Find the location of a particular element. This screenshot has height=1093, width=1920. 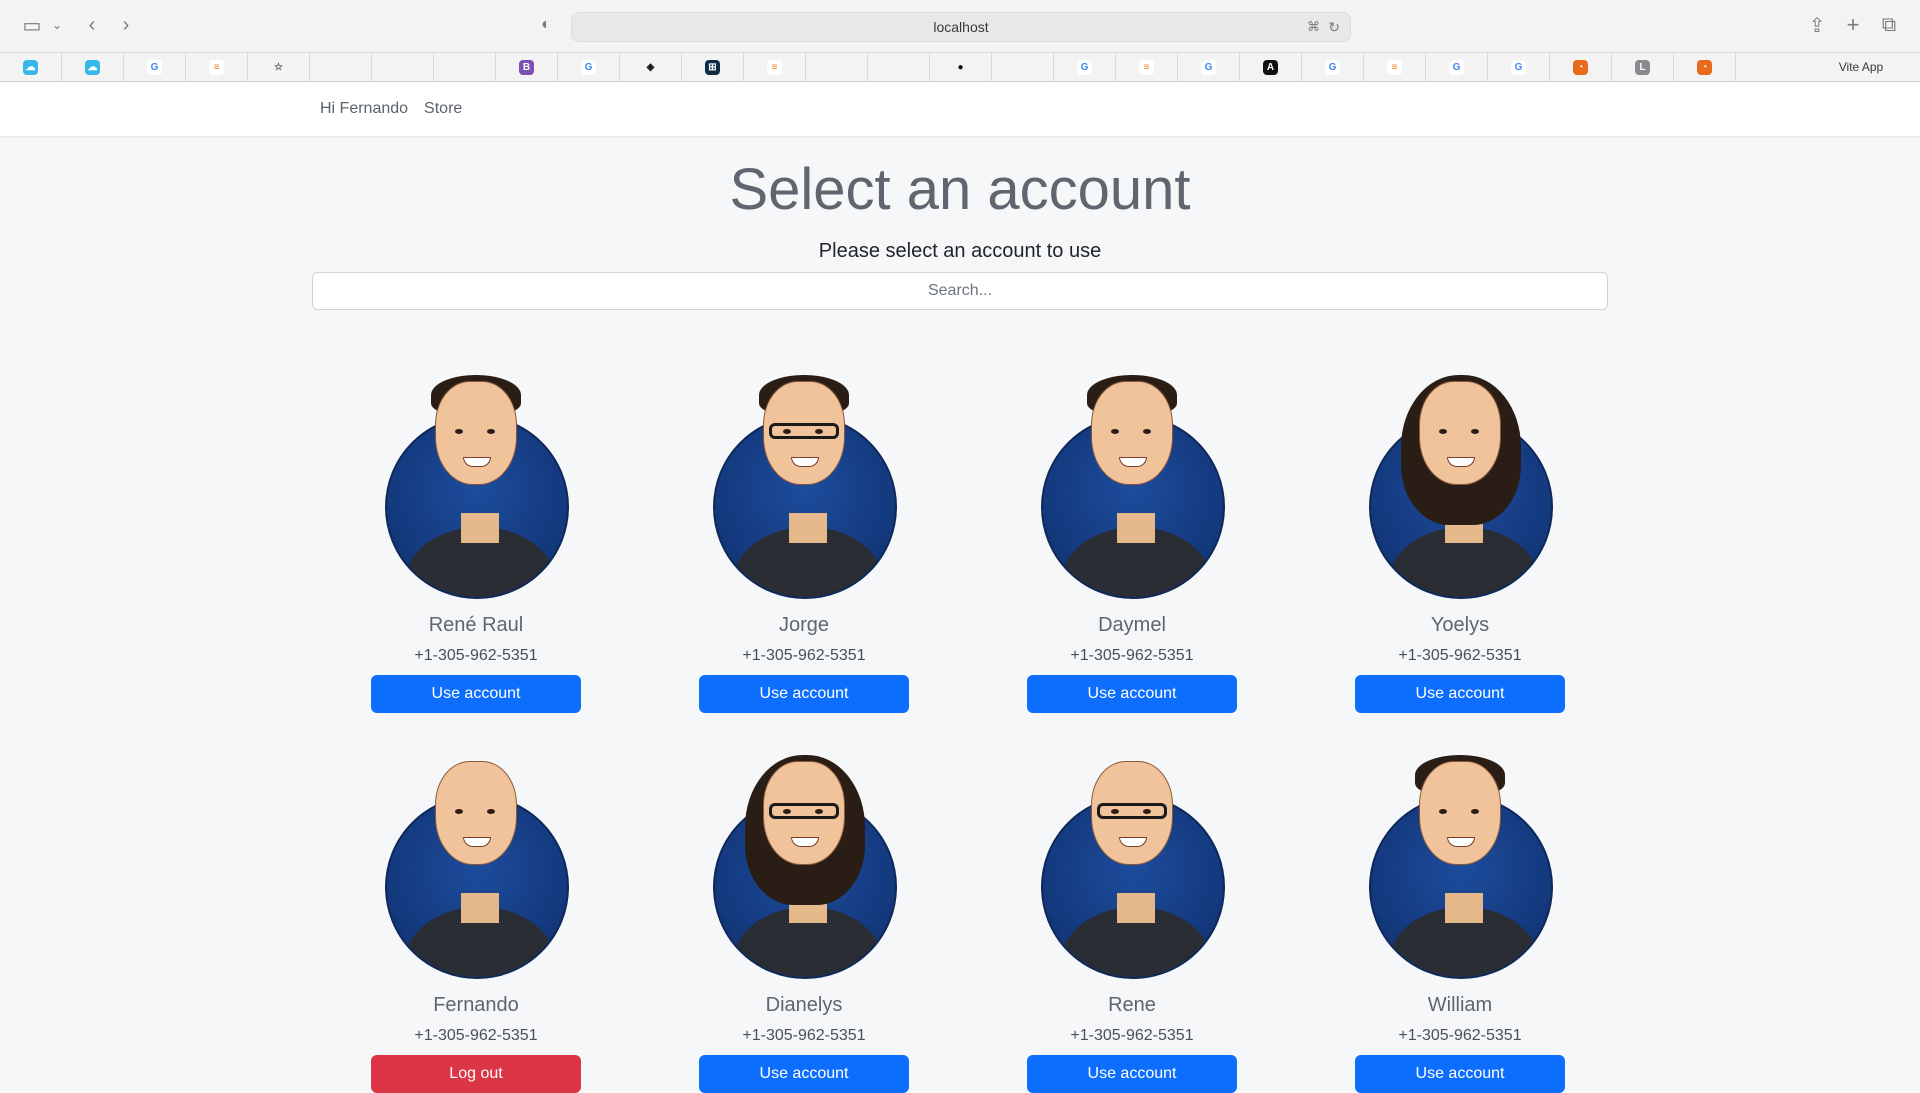

browser-toolbar: ▭ ⌄ ‹ › ◐ localhost ⌘ ↻ ⇪ + ⧉ is located at coordinates (960, 26).